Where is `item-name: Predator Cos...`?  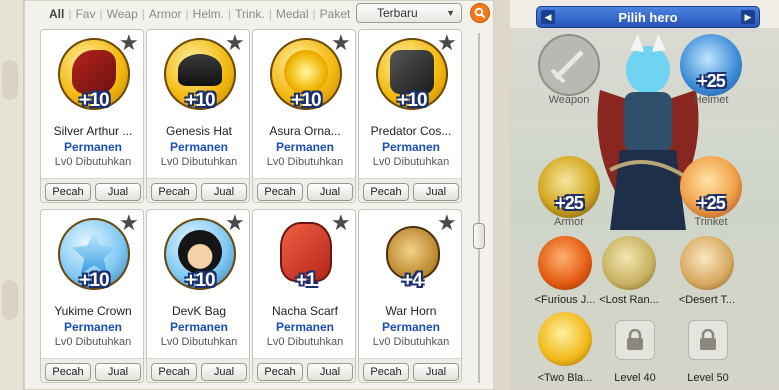
item-name: Predator Cos... is located at coordinates (411, 131).